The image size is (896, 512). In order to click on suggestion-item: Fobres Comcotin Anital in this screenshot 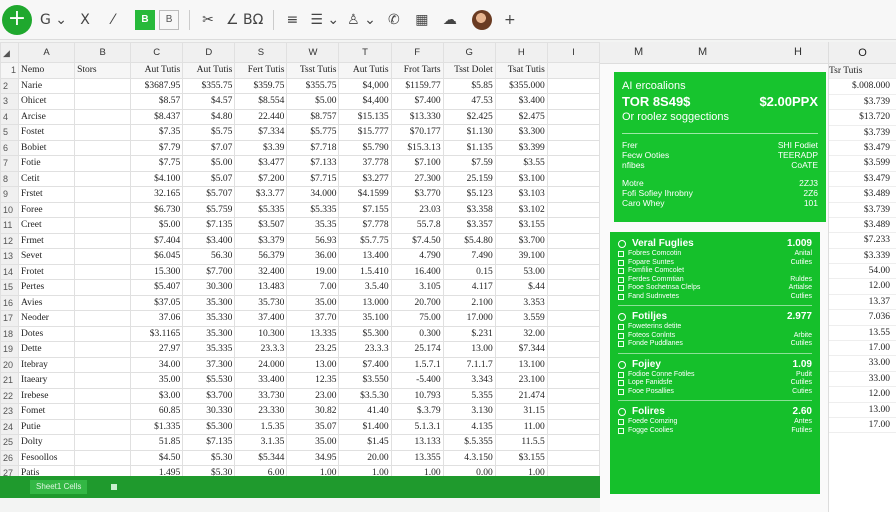, I will do `click(715, 254)`.